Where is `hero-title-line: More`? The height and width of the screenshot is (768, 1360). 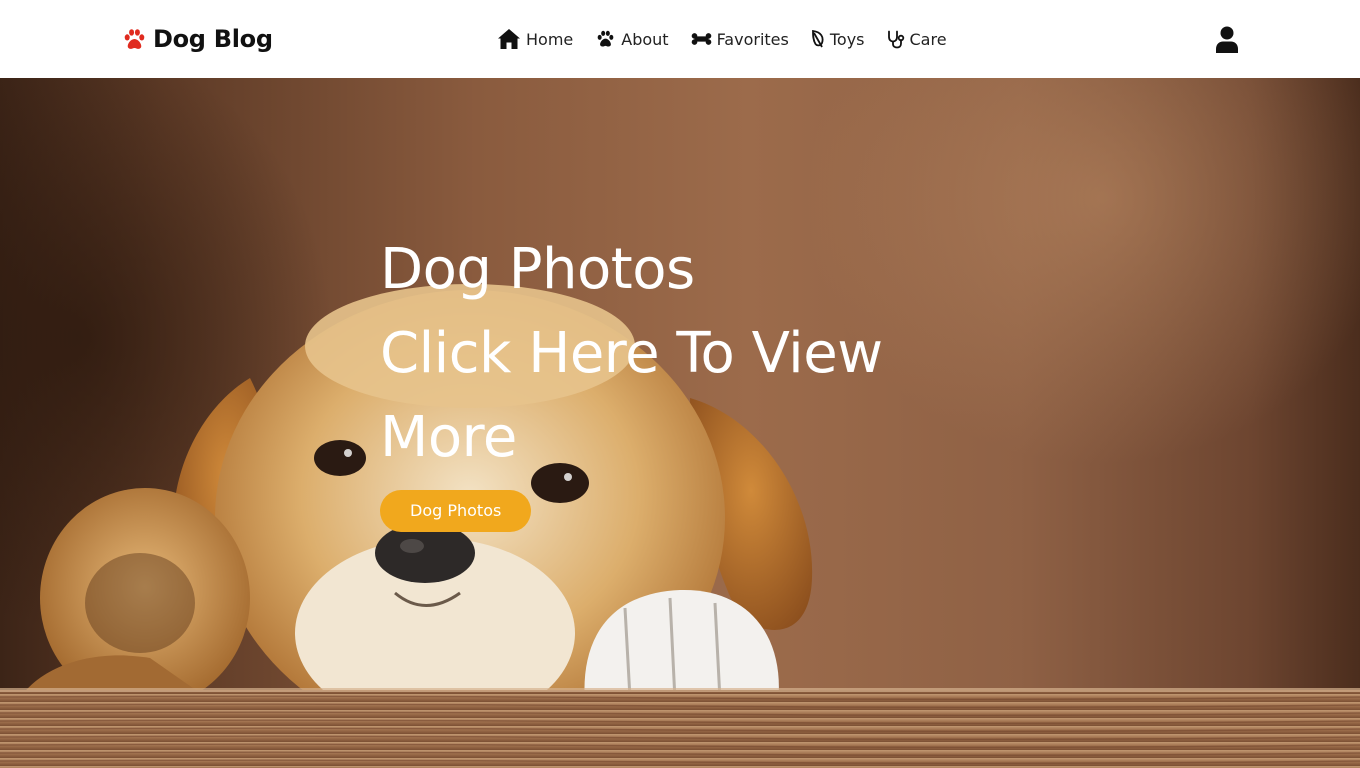 hero-title-line: More is located at coordinates (448, 437).